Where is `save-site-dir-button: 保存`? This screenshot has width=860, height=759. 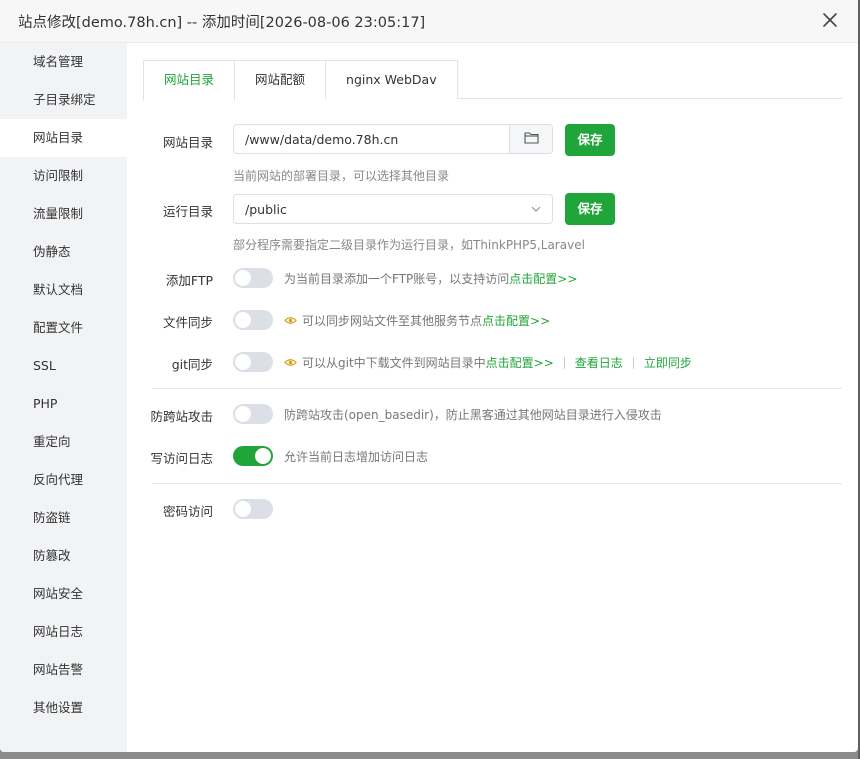 save-site-dir-button: 保存 is located at coordinates (590, 140).